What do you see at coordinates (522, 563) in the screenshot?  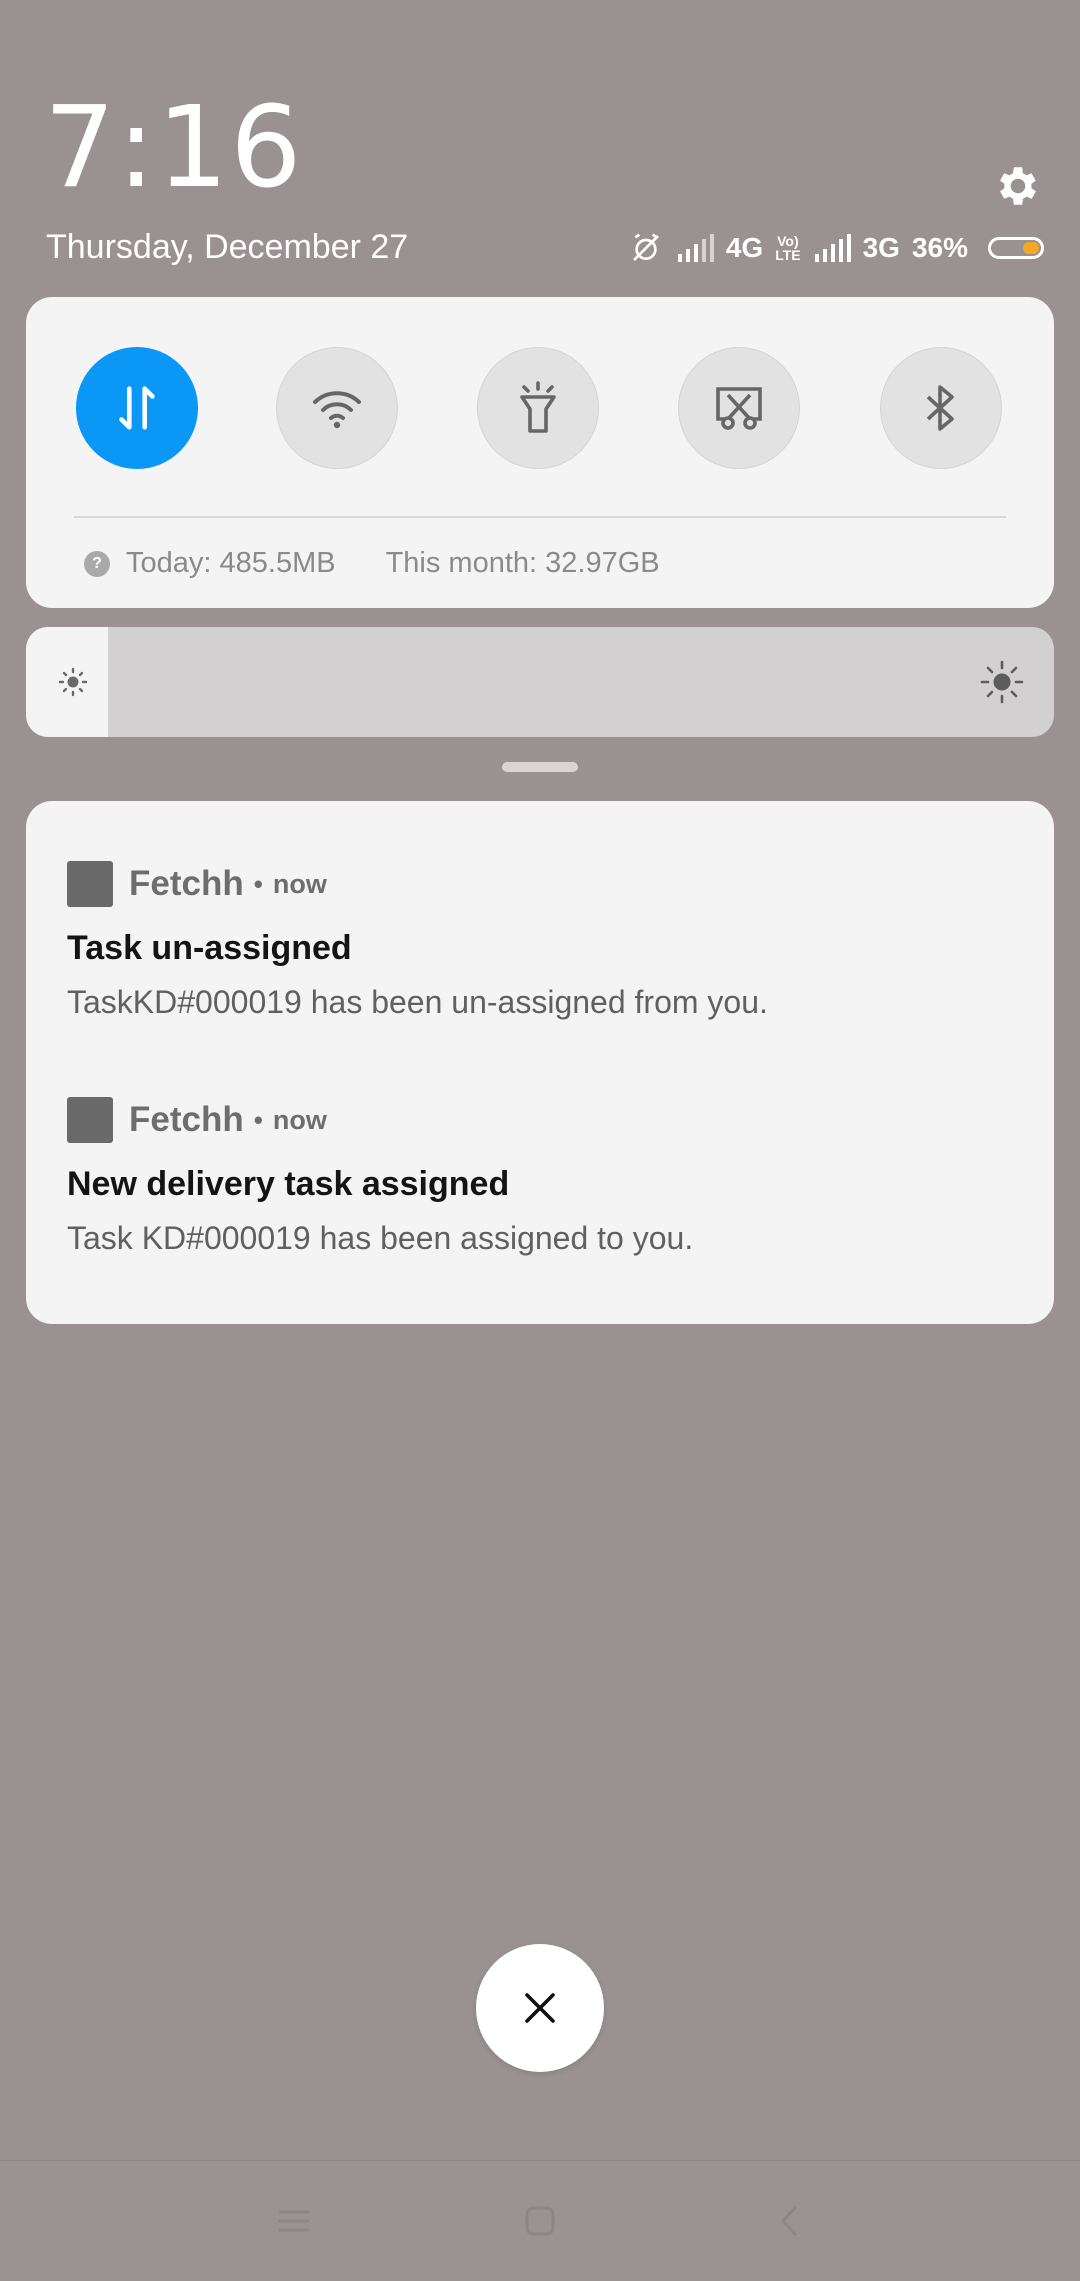 I see `usage-month: This month: 32.97GB` at bounding box center [522, 563].